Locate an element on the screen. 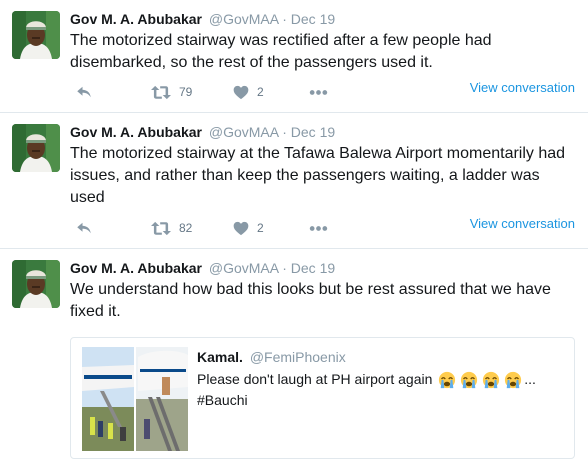 The height and width of the screenshot is (464, 588). quoted-author-handle: @FemiPhoenix is located at coordinates (298, 357).